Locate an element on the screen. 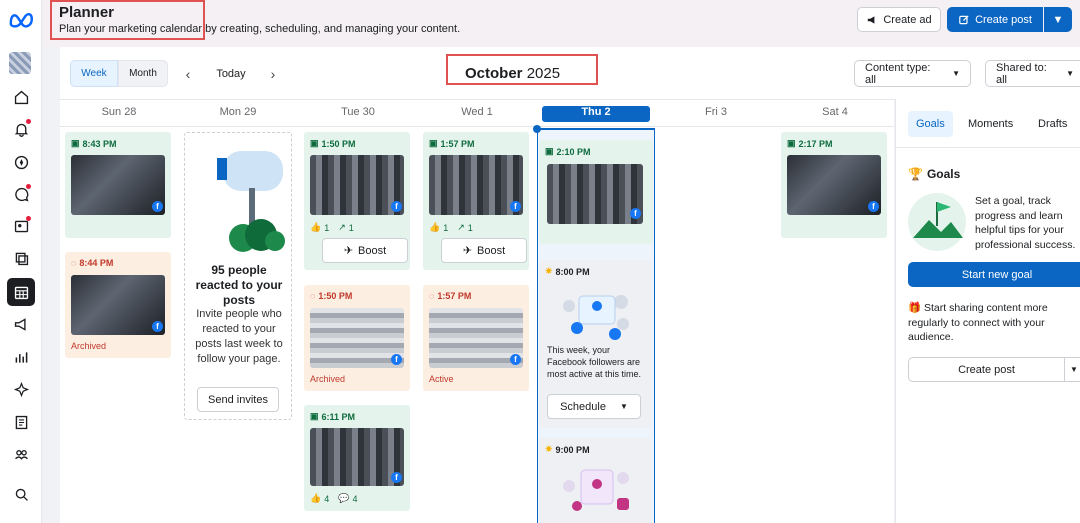  planner-icon is located at coordinates (21, 292).